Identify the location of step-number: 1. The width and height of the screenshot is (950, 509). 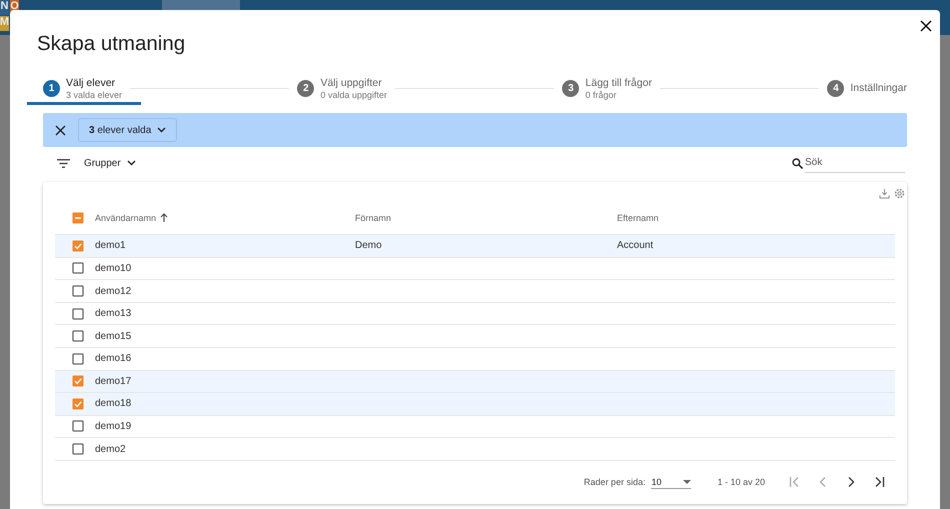
(51, 88).